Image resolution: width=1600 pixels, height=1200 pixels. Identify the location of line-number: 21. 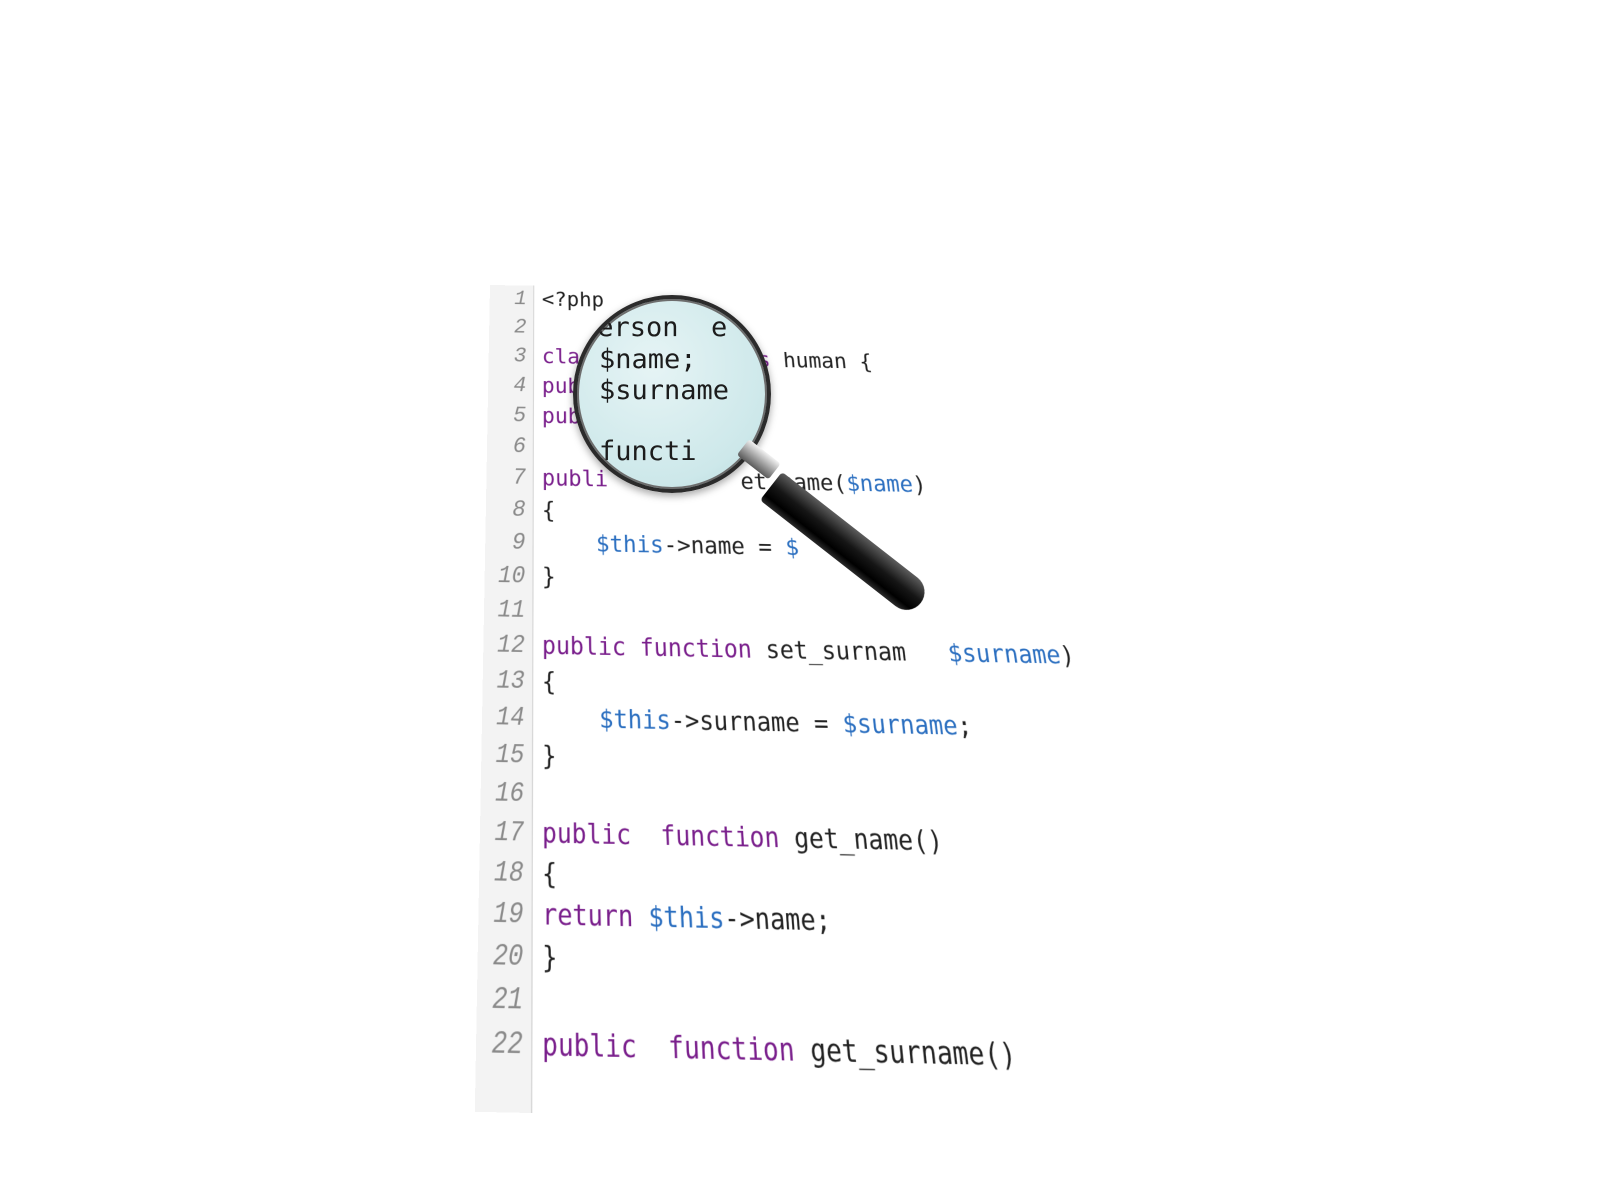
(499, 999).